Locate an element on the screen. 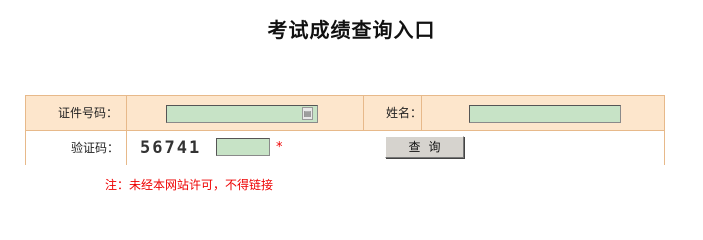 This screenshot has width=703, height=240. keyboard-icon: ▤ is located at coordinates (307, 113).